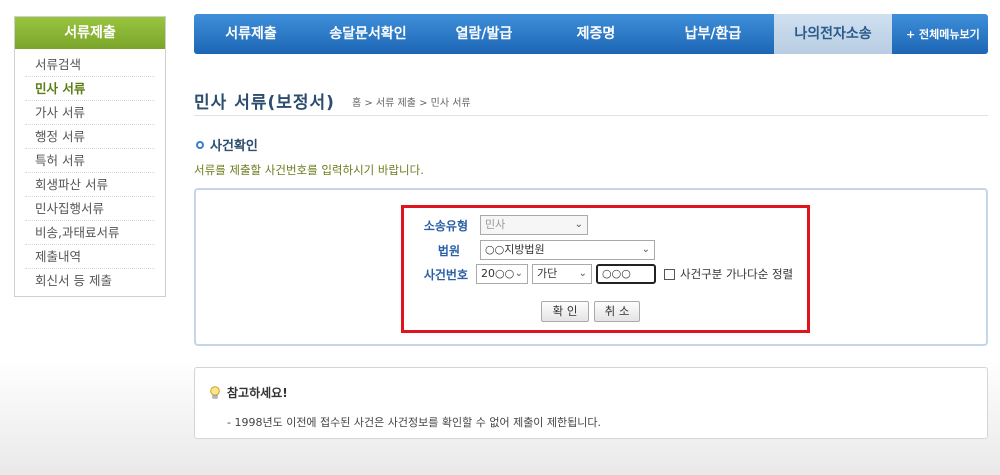  I want to click on sort-checkbox, so click(669, 274).